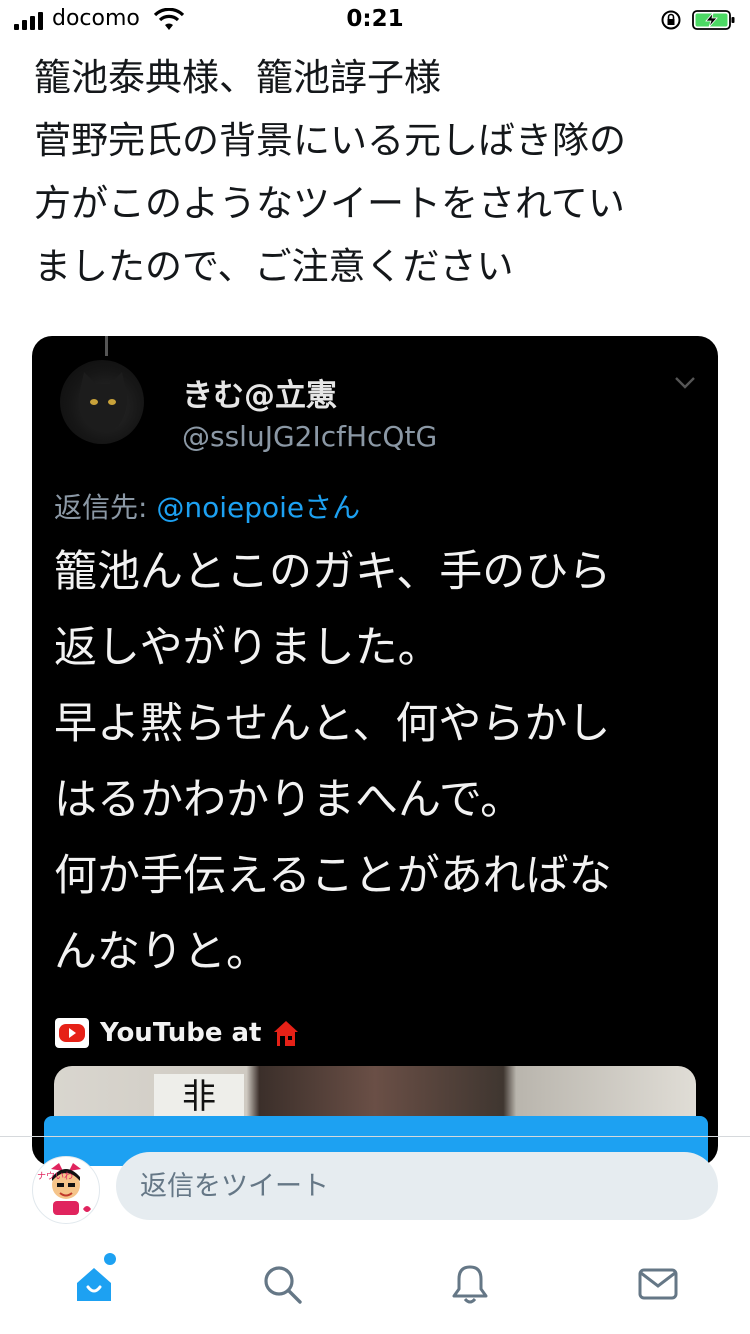 This screenshot has width=750, height=1334. What do you see at coordinates (161, 952) in the screenshot?
I see `embedded-line: んなりと。` at bounding box center [161, 952].